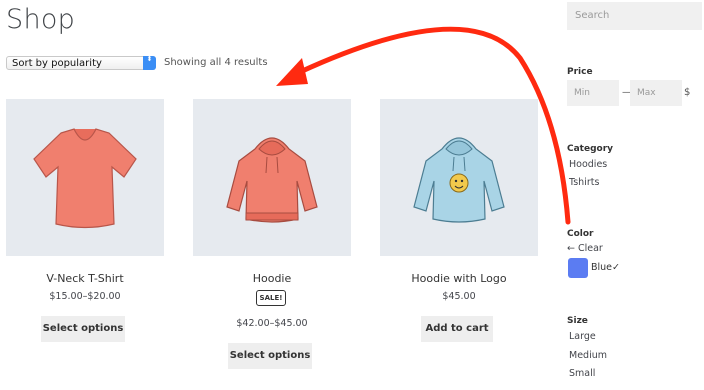 The width and height of the screenshot is (704, 390). Describe the element at coordinates (582, 373) in the screenshot. I see `size-link-small: Small` at that location.